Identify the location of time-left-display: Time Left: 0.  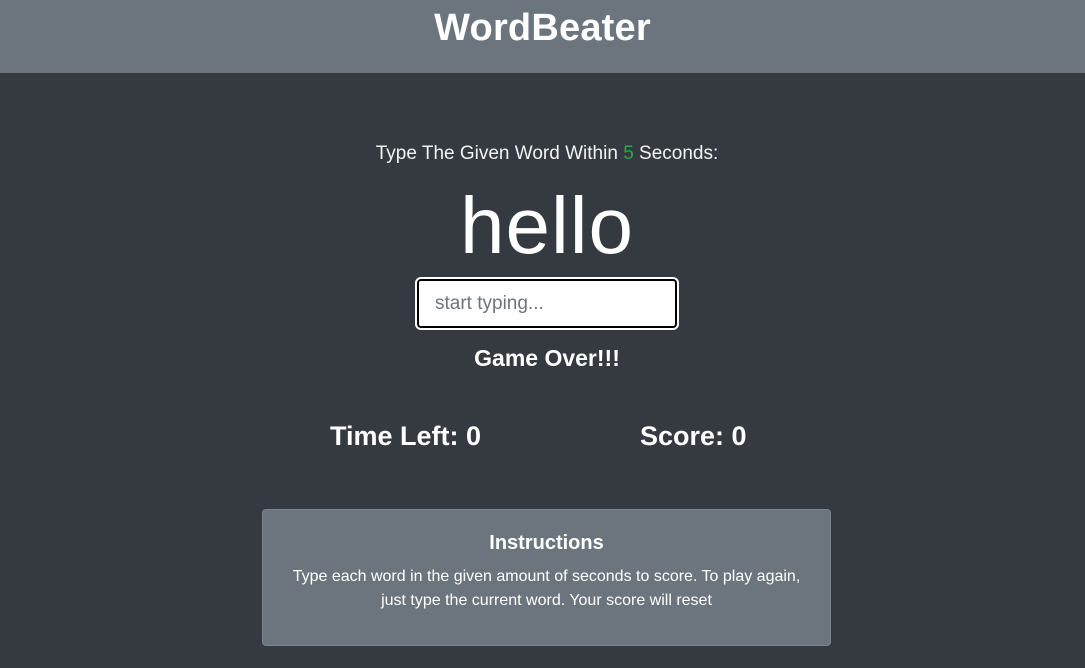
(405, 436).